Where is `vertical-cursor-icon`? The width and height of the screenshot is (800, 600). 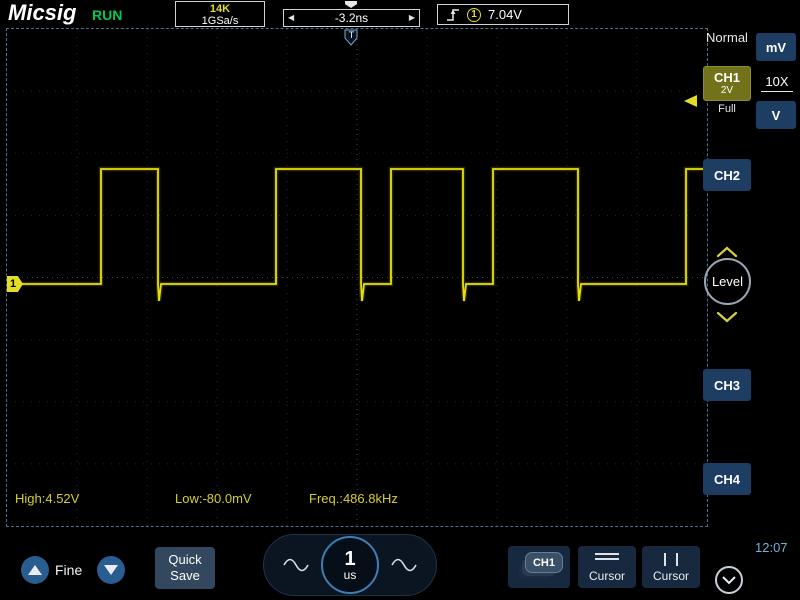
vertical-cursor-icon is located at coordinates (671, 559).